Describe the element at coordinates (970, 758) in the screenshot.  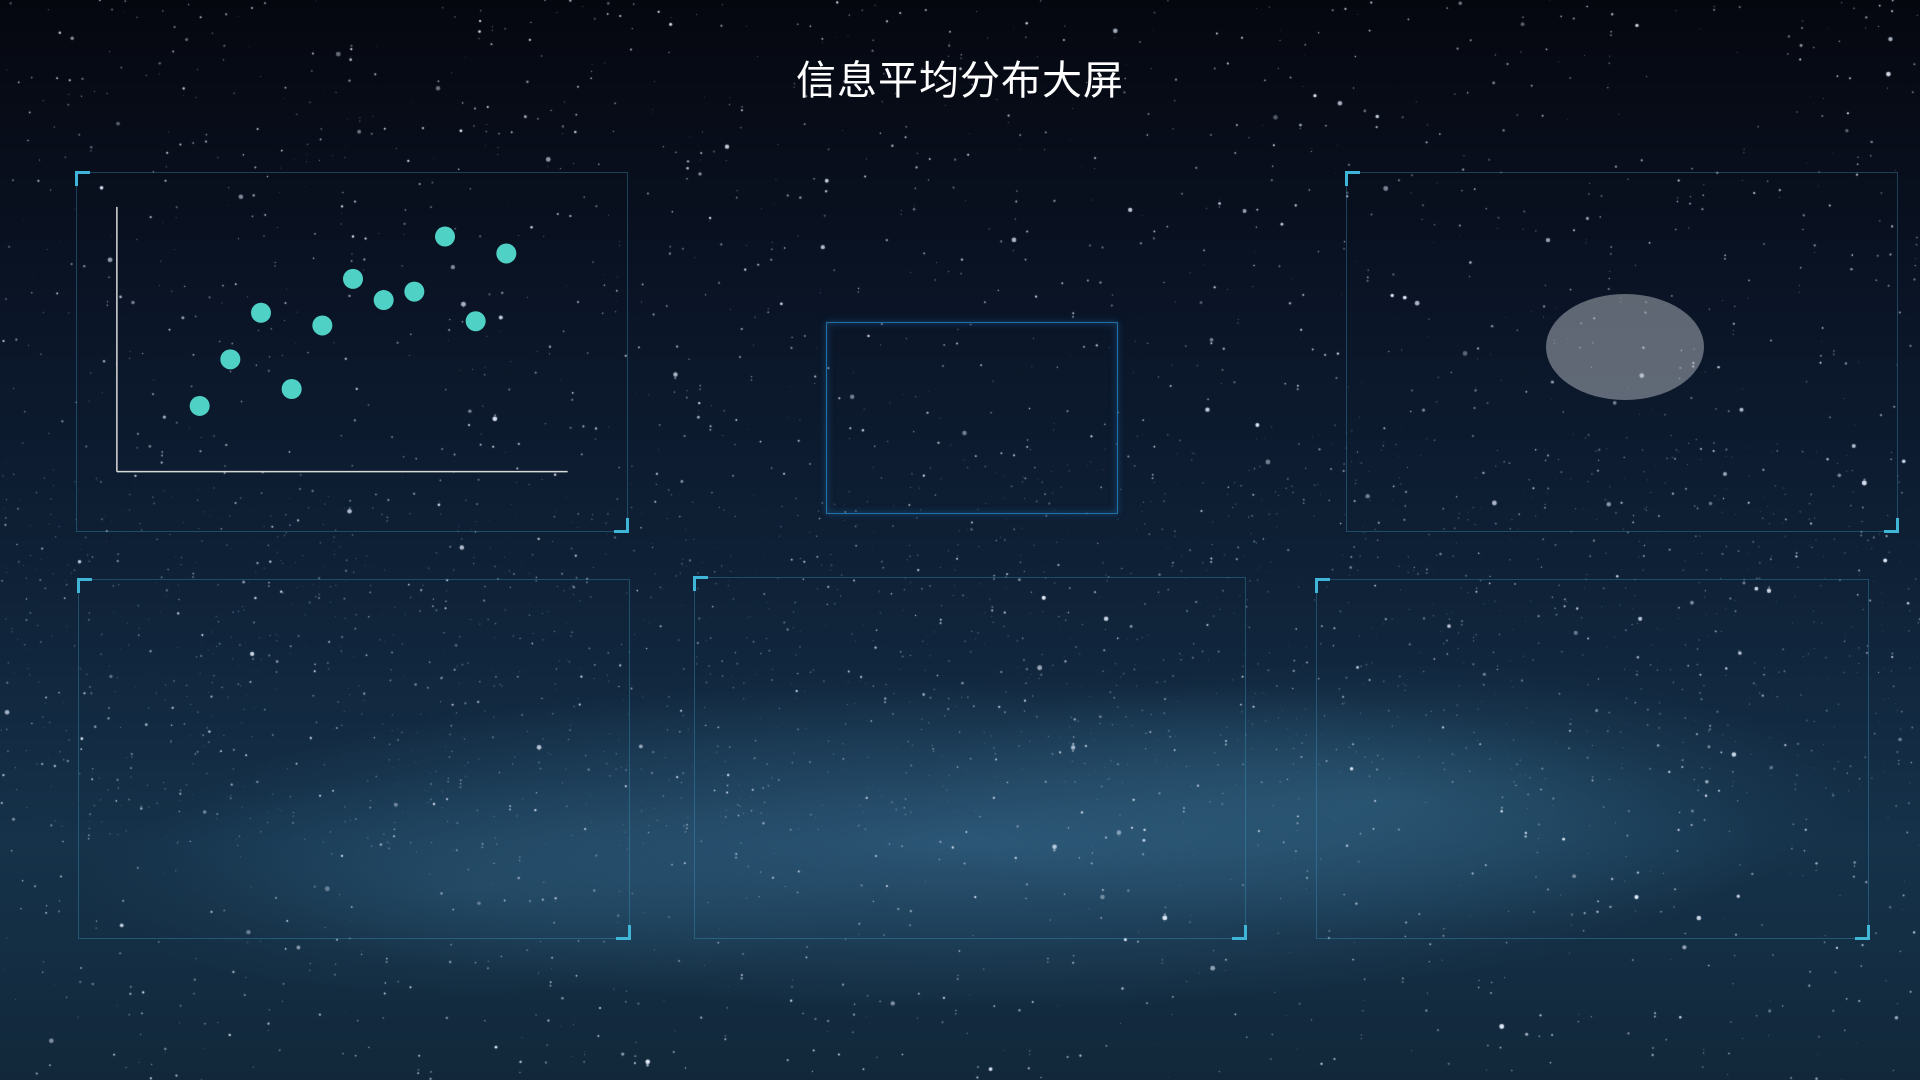
I see `panel-bottom-center` at that location.